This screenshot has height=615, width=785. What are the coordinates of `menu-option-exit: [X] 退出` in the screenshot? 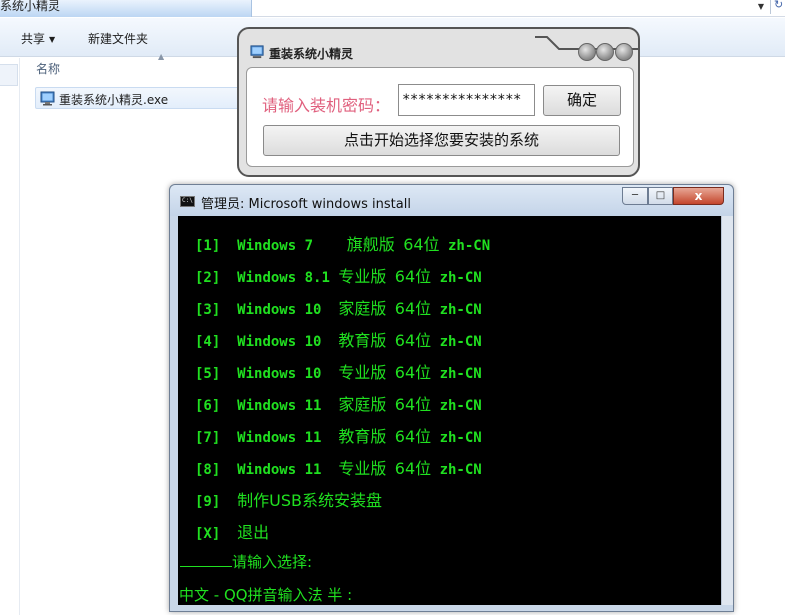 It's located at (232, 532).